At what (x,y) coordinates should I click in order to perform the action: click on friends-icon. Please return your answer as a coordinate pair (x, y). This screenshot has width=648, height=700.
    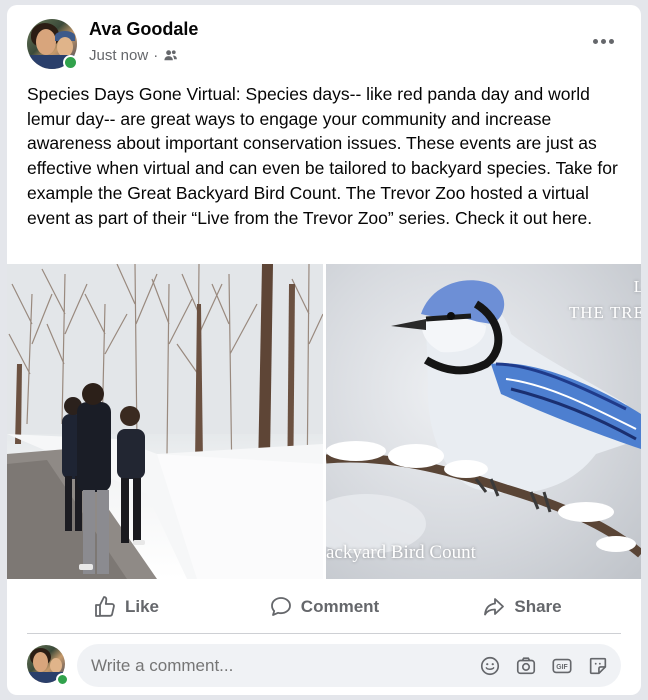
    Looking at the image, I should click on (170, 55).